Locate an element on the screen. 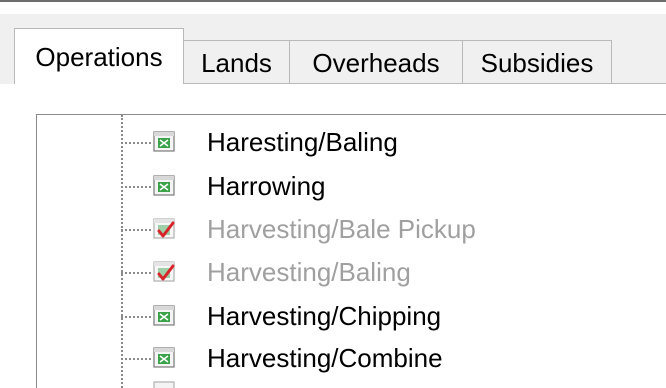 Image resolution: width=666 pixels, height=388 pixels. tab-operations: Operations is located at coordinates (99, 56).